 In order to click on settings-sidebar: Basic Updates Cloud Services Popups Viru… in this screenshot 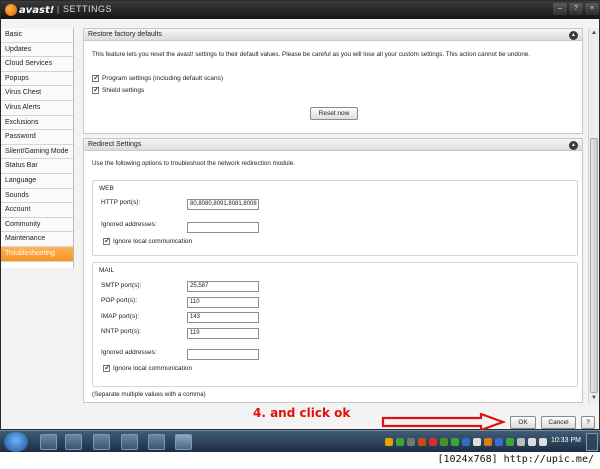, I will do `click(37, 148)`.